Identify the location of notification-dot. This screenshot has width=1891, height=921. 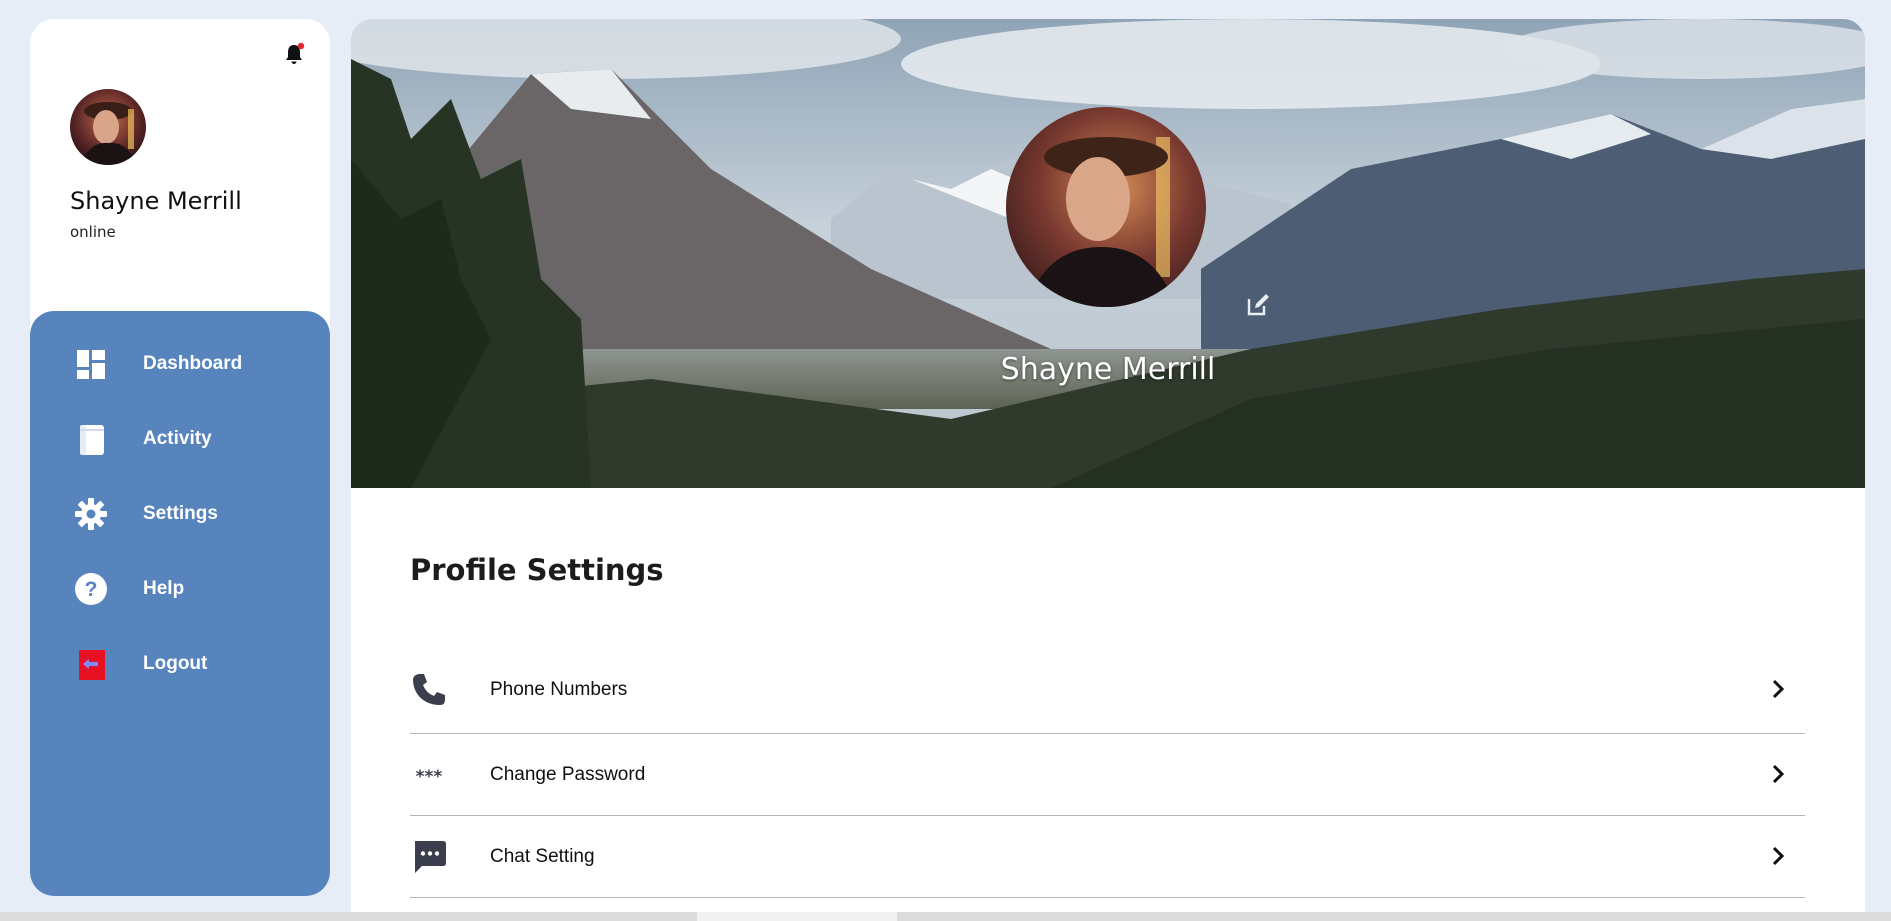
(301, 46).